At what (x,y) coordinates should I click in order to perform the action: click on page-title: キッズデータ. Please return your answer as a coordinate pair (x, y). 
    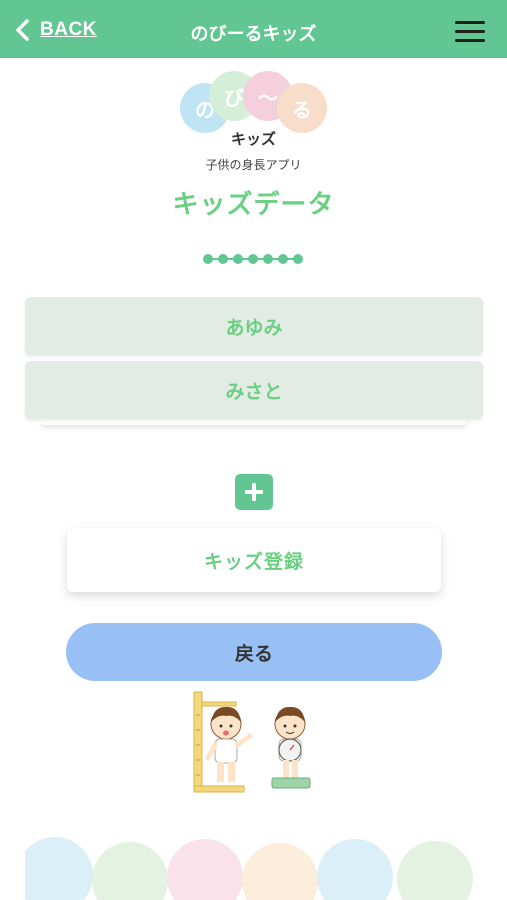
    Looking at the image, I should click on (253, 205).